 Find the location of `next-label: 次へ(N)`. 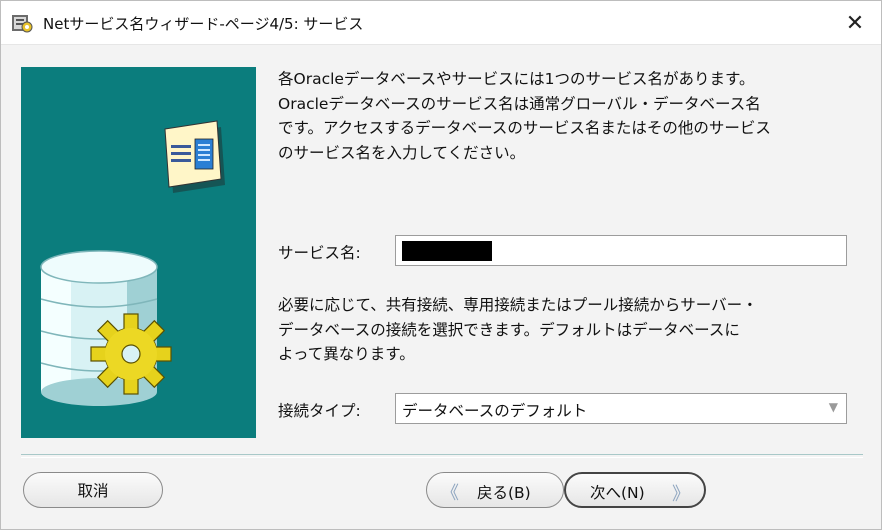

next-label: 次へ(N) is located at coordinates (617, 493).